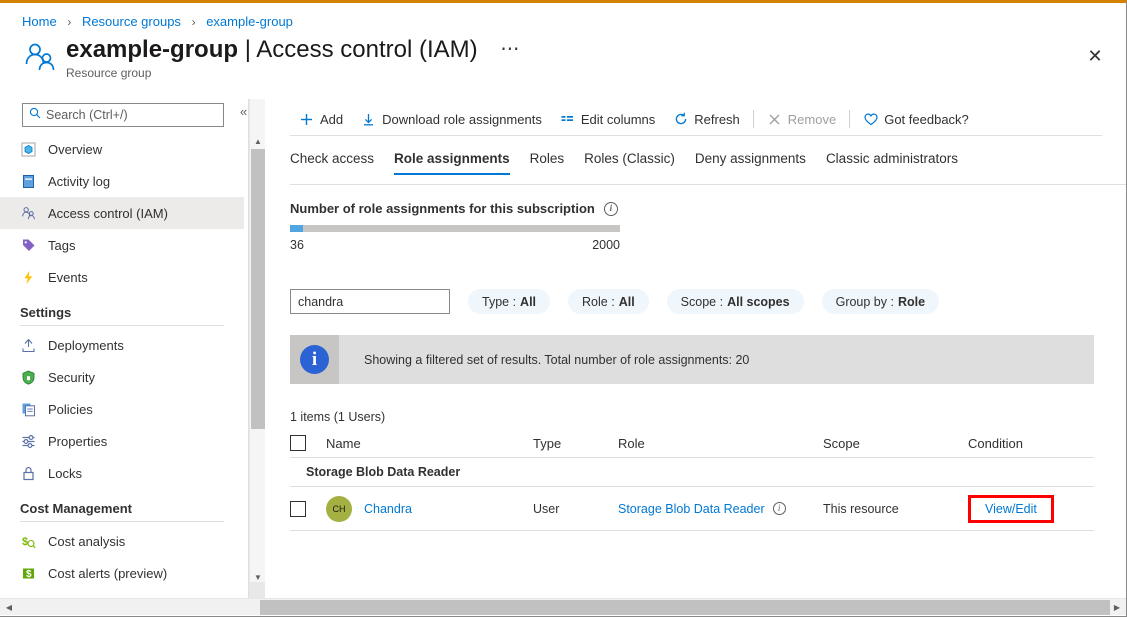 This screenshot has width=1127, height=617. Describe the element at coordinates (122, 541) in the screenshot. I see `sidebar-item-cost-analysis: $ Cost analysis` at that location.